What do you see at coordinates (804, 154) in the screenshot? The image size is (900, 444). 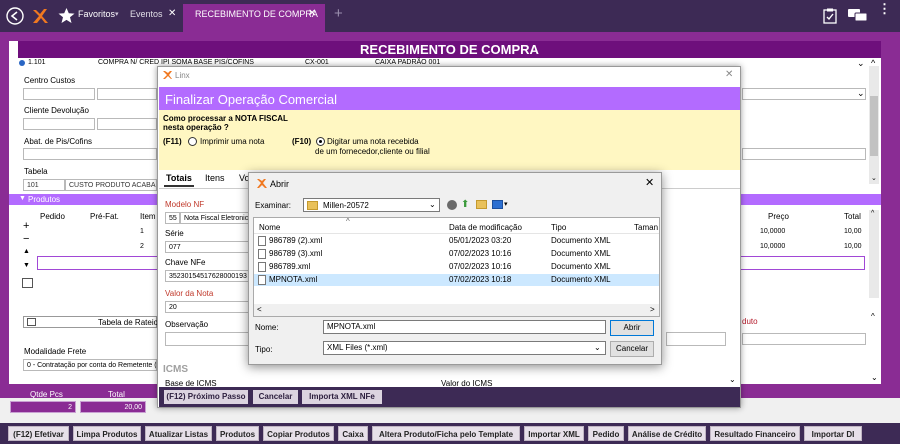 I see `right-field` at bounding box center [804, 154].